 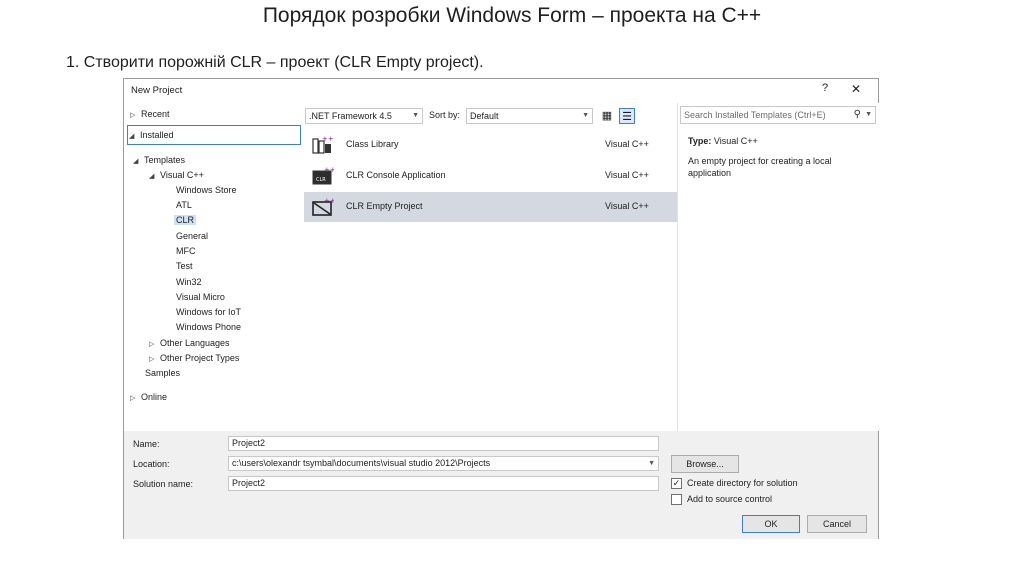 What do you see at coordinates (490, 145) in the screenshot?
I see `template-row-class-library: ++ Class Library Visual C++` at bounding box center [490, 145].